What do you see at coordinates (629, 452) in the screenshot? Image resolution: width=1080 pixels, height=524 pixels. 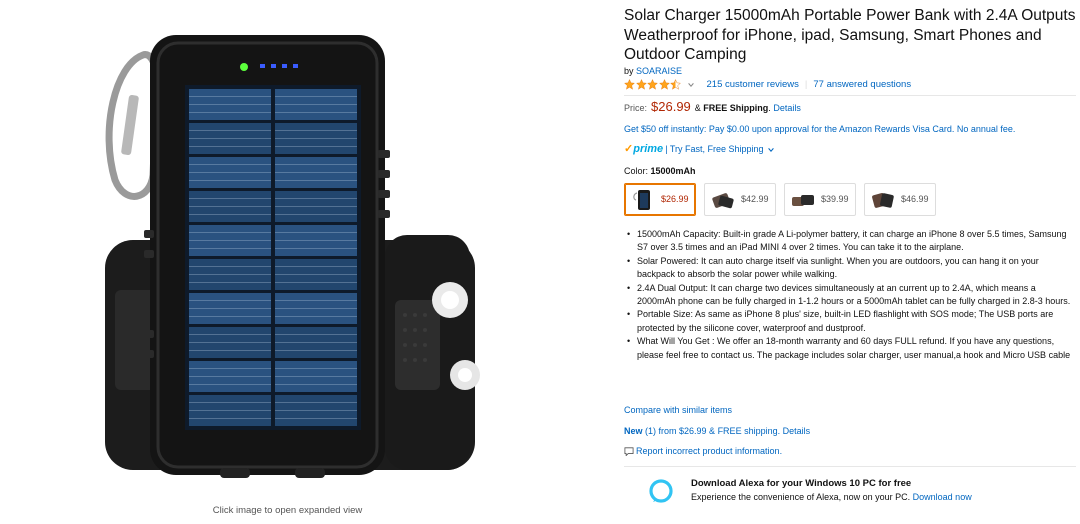 I see `comment-icon` at bounding box center [629, 452].